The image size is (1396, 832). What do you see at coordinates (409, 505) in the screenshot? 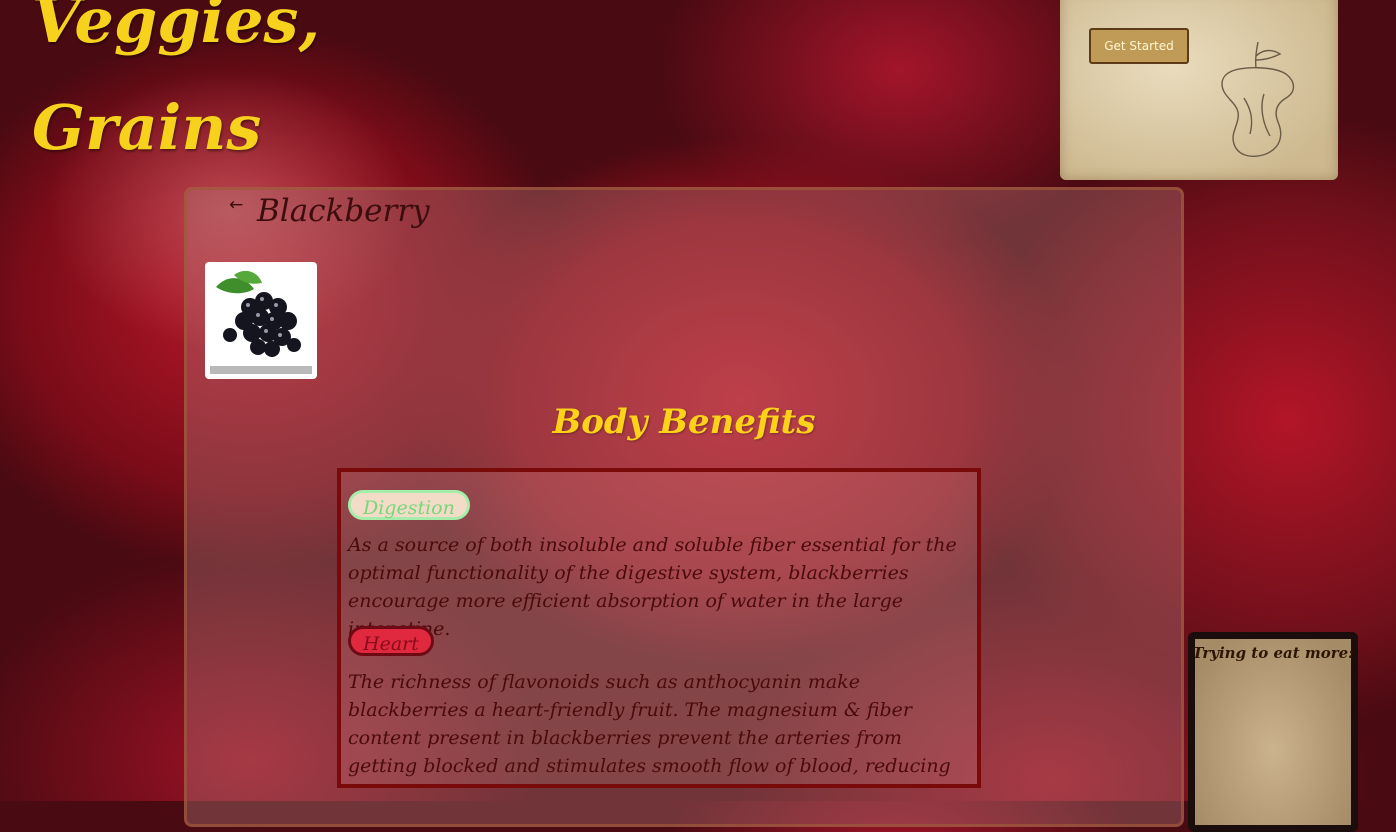
I see `benefit-tag-digestion: Digestion` at bounding box center [409, 505].